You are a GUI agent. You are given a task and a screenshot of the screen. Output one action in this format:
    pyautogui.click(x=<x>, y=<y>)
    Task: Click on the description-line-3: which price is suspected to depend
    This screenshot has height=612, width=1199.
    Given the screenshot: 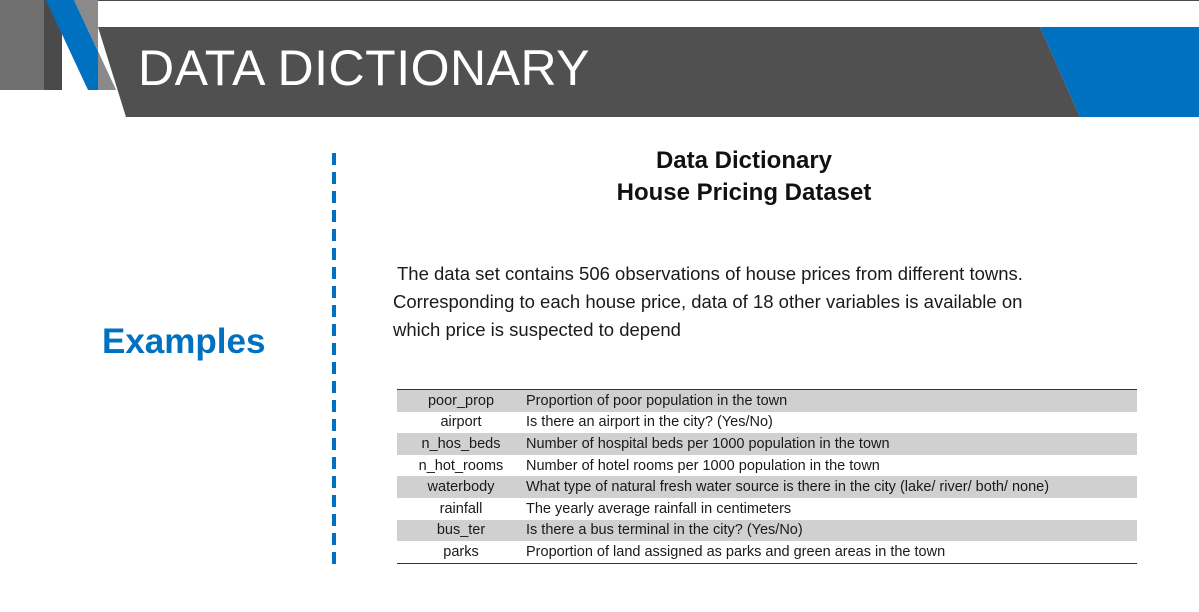 What is the action you would take?
    pyautogui.click(x=537, y=329)
    